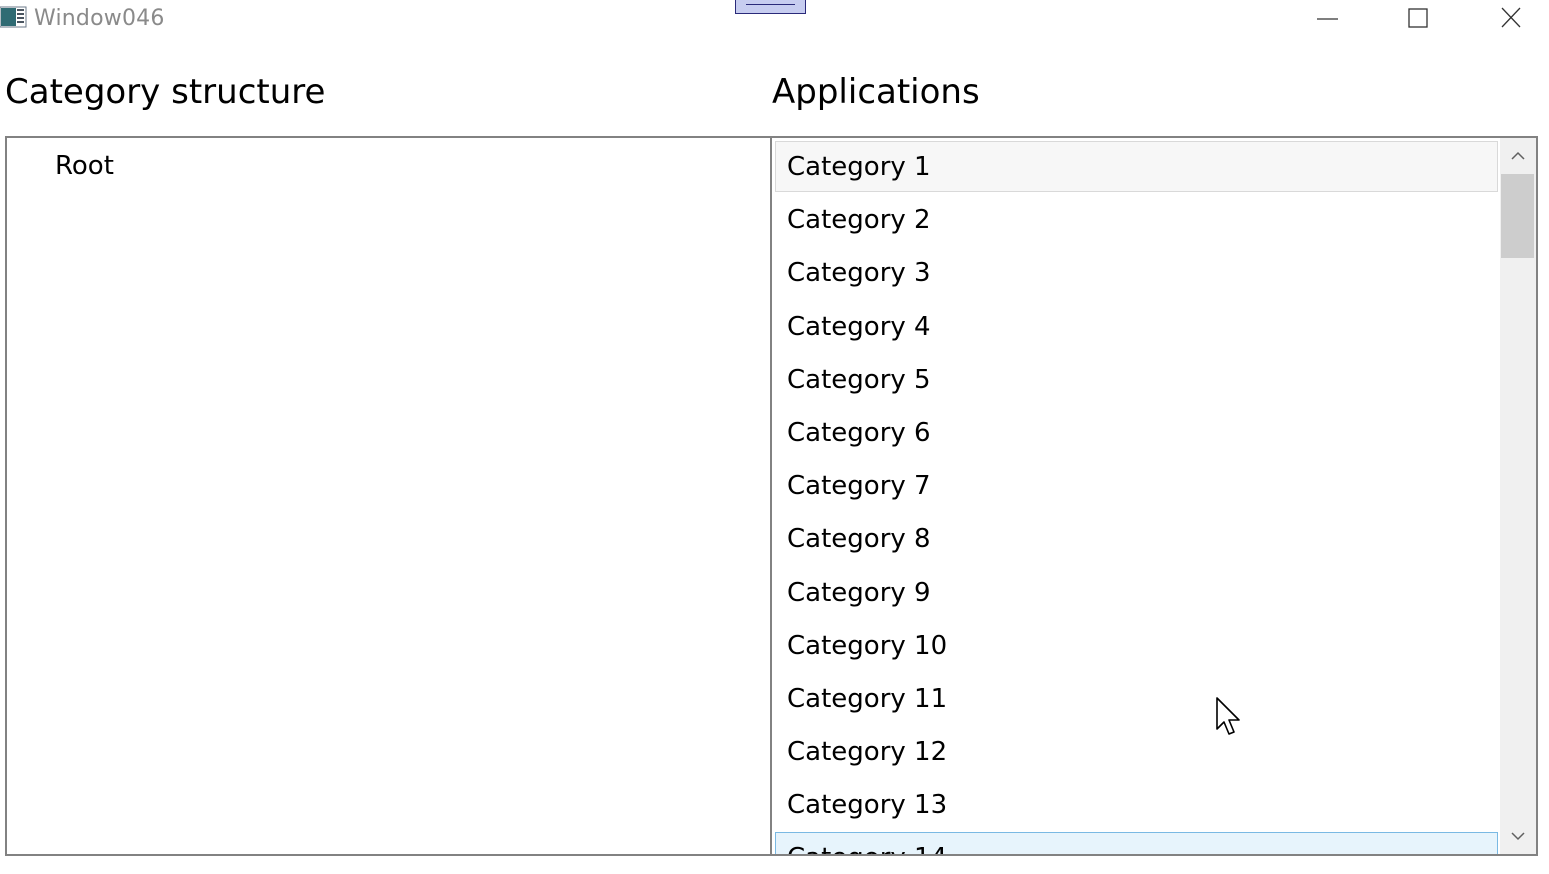 This screenshot has height=874, width=1549. What do you see at coordinates (1136, 379) in the screenshot?
I see `list-item: Category 5` at bounding box center [1136, 379].